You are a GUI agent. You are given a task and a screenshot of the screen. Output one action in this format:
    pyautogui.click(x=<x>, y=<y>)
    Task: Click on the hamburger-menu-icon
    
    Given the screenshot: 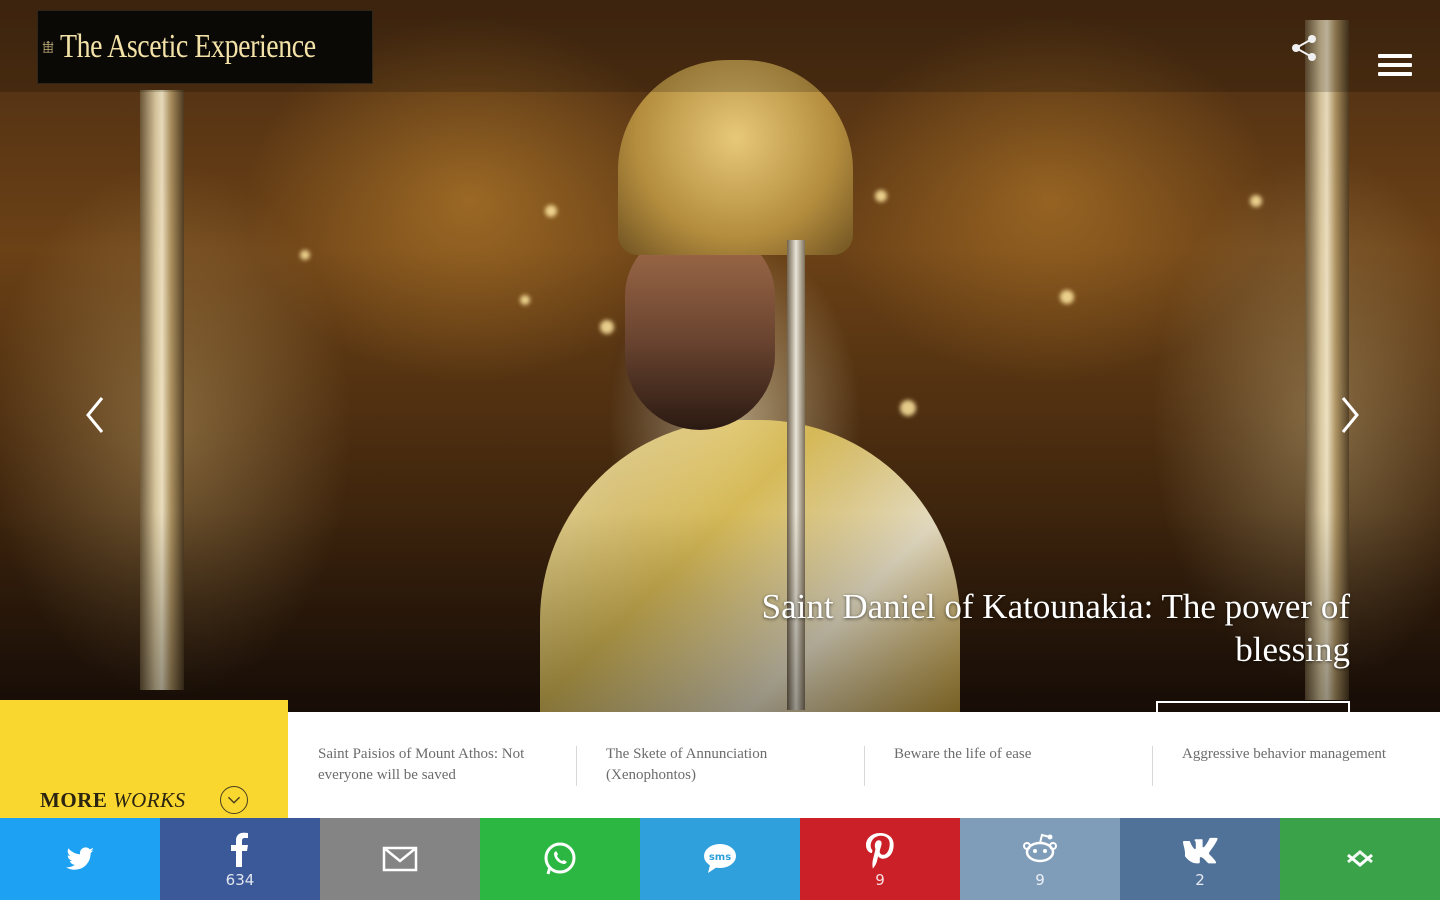 What is the action you would take?
    pyautogui.click(x=1395, y=68)
    